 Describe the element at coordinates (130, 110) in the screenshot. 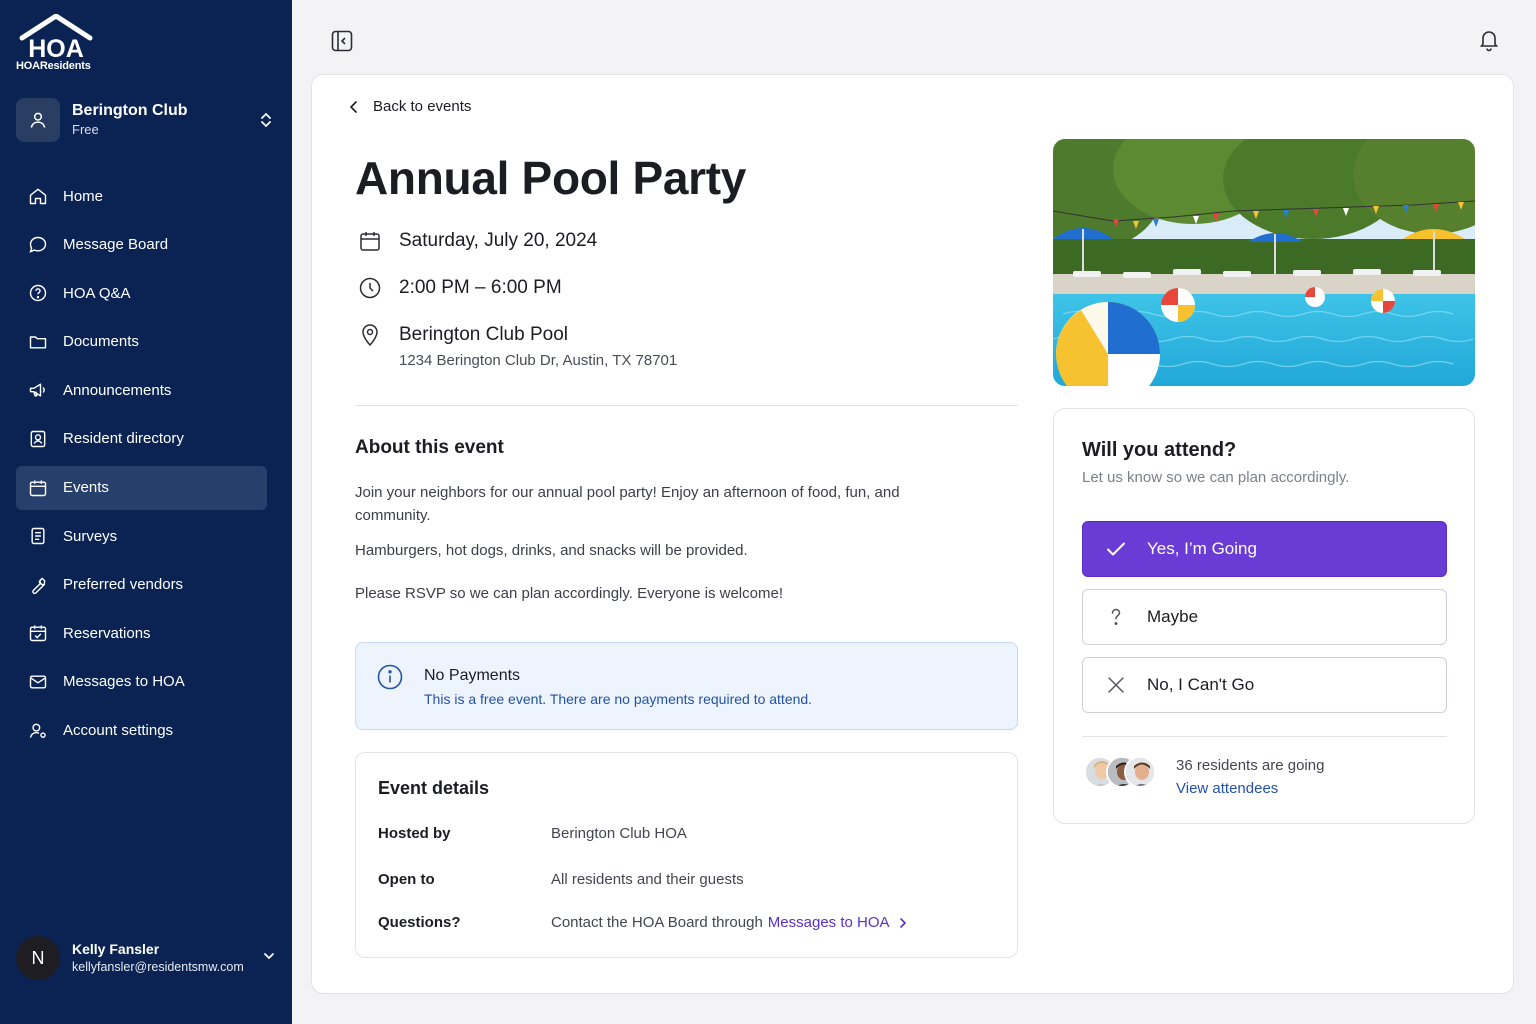

I see `org-name: Berington Club` at that location.